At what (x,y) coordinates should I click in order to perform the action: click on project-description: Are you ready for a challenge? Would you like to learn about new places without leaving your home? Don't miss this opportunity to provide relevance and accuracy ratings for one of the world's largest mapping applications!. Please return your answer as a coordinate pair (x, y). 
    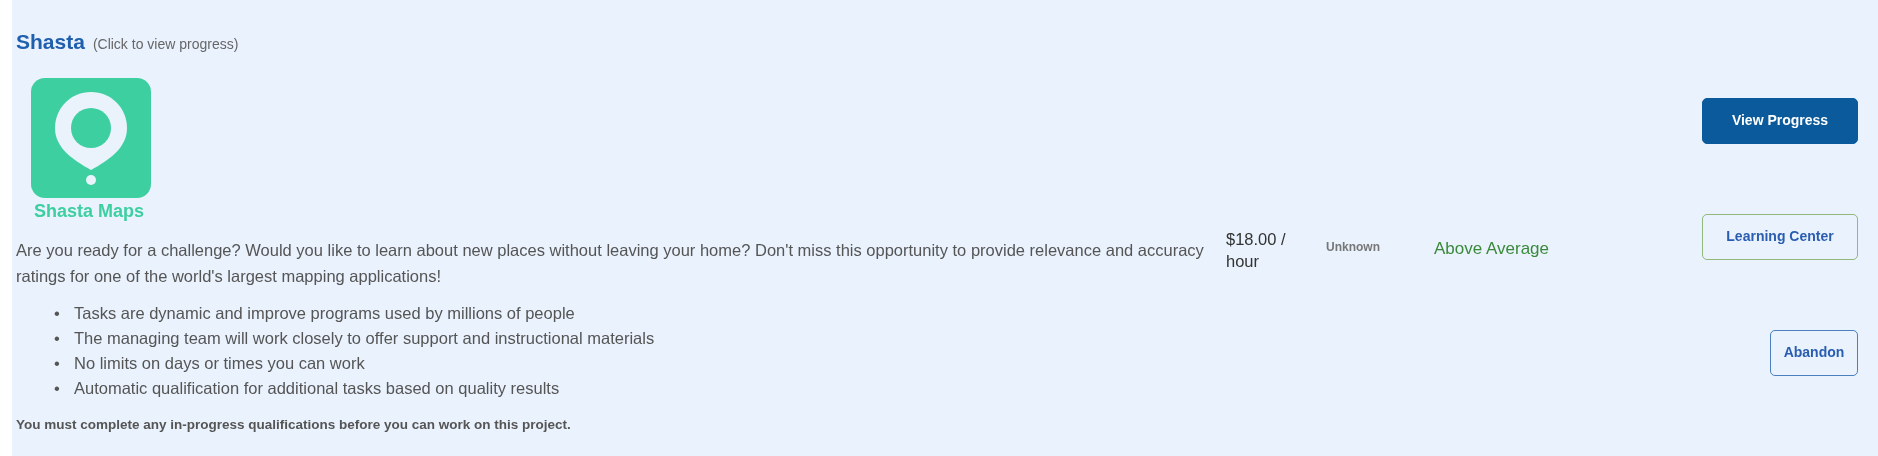
    Looking at the image, I should click on (610, 263).